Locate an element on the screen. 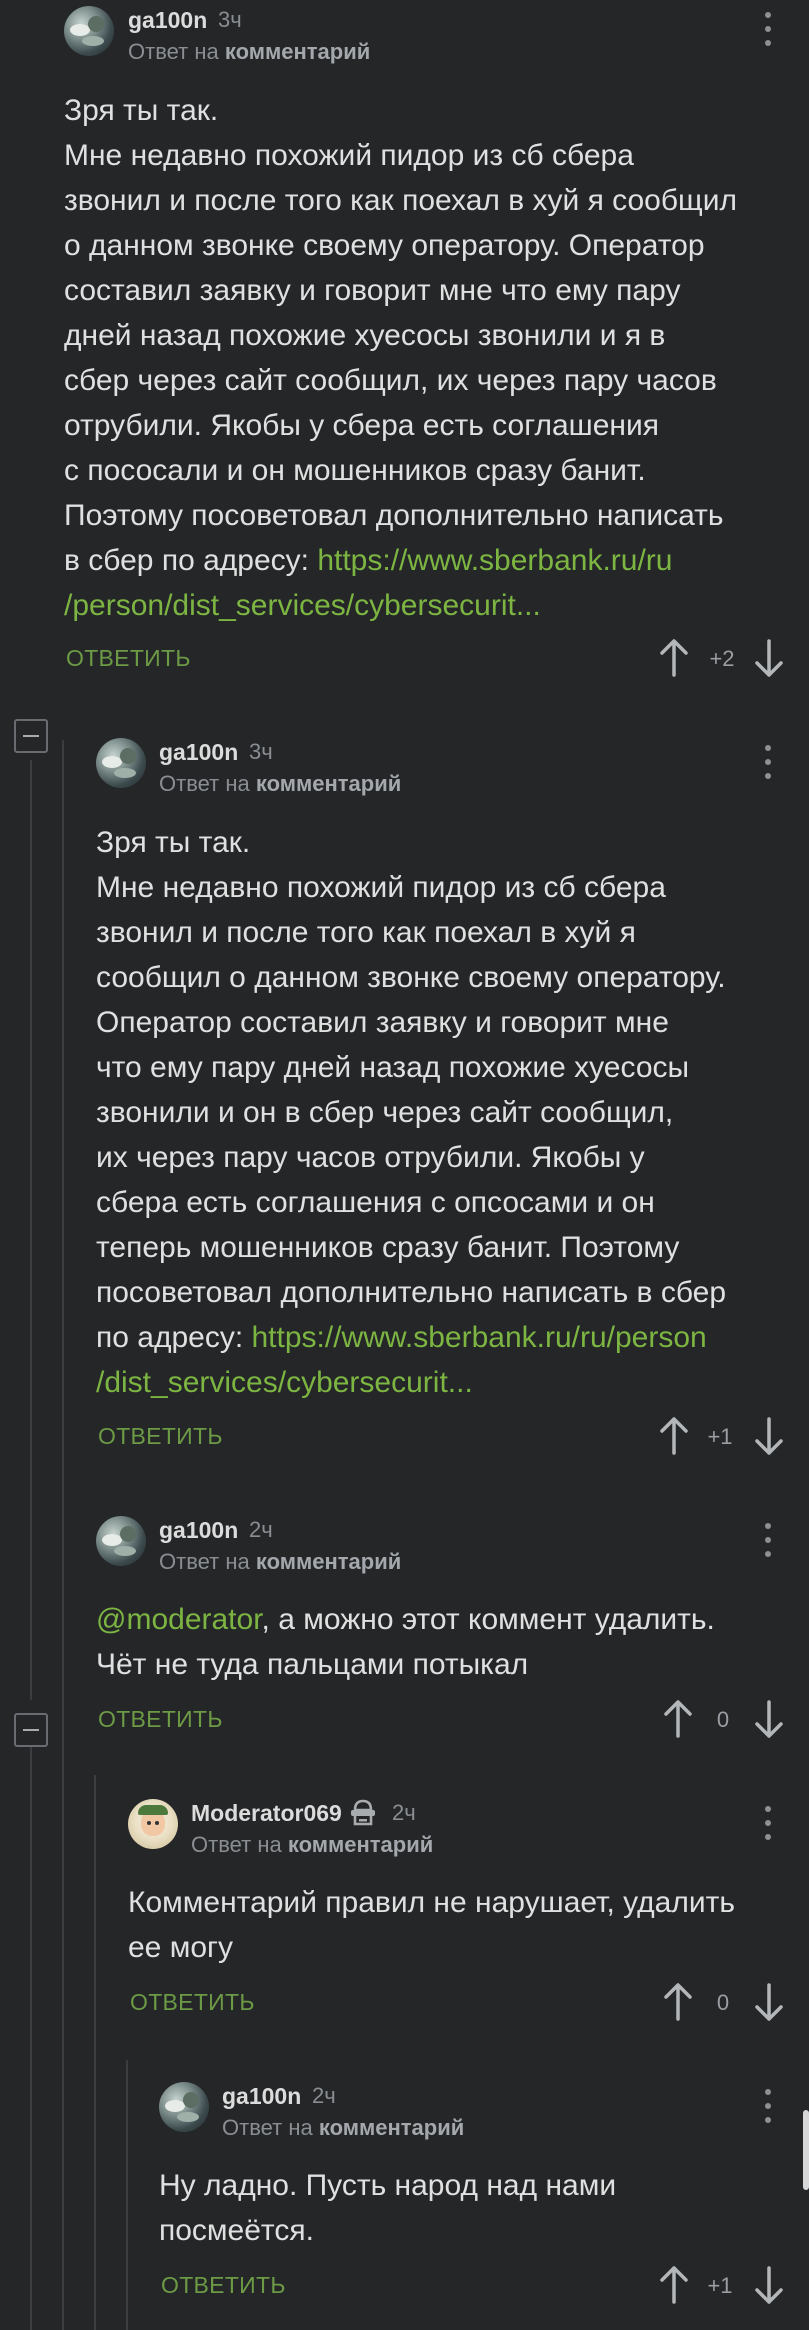  user-mention: @moderator is located at coordinates (179, 1619).